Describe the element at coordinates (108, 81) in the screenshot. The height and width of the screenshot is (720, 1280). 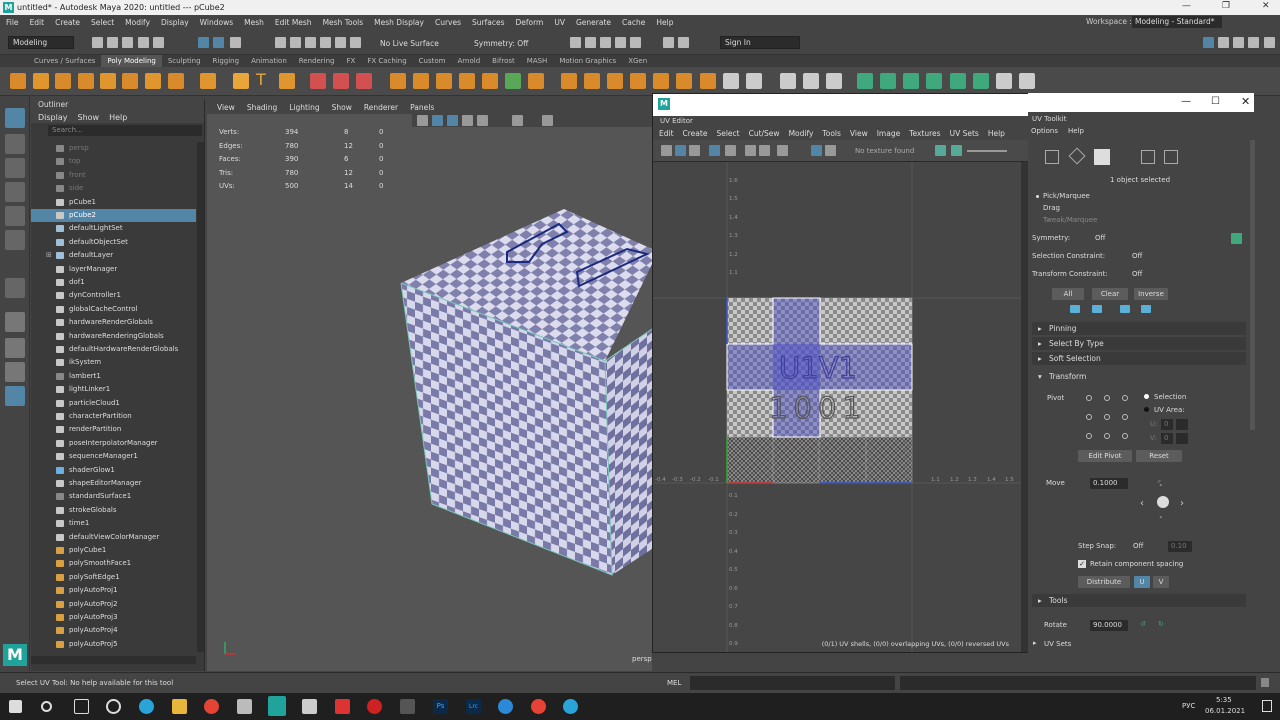
I see `poly-torus-icon` at that location.